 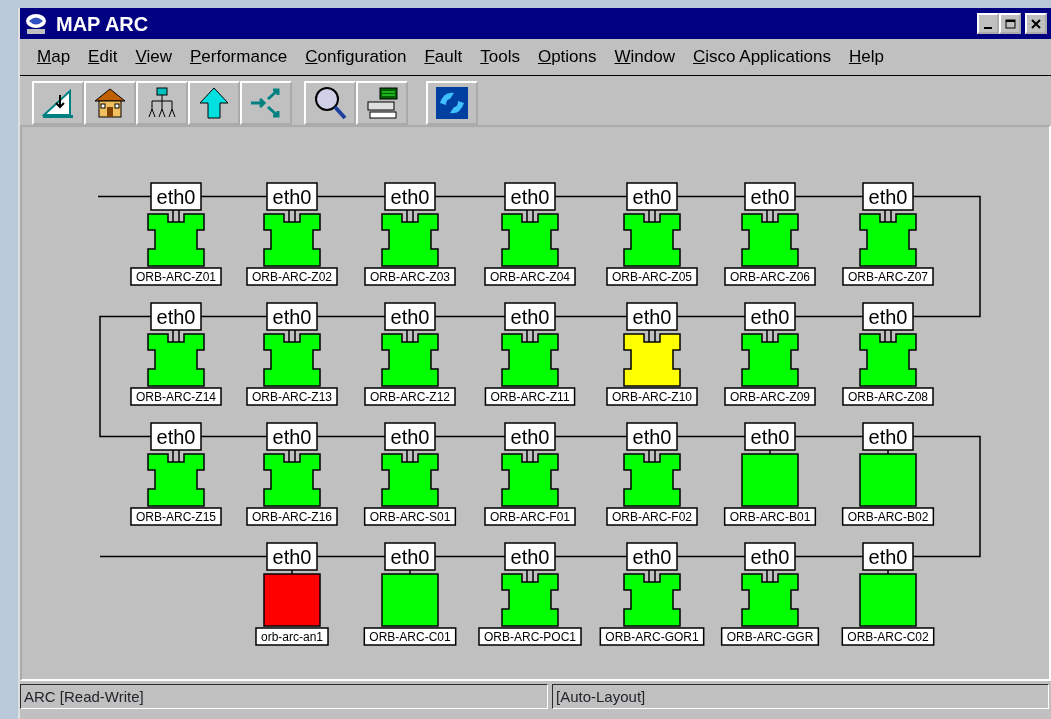 What do you see at coordinates (238, 57) in the screenshot?
I see `menu-item: Performance` at bounding box center [238, 57].